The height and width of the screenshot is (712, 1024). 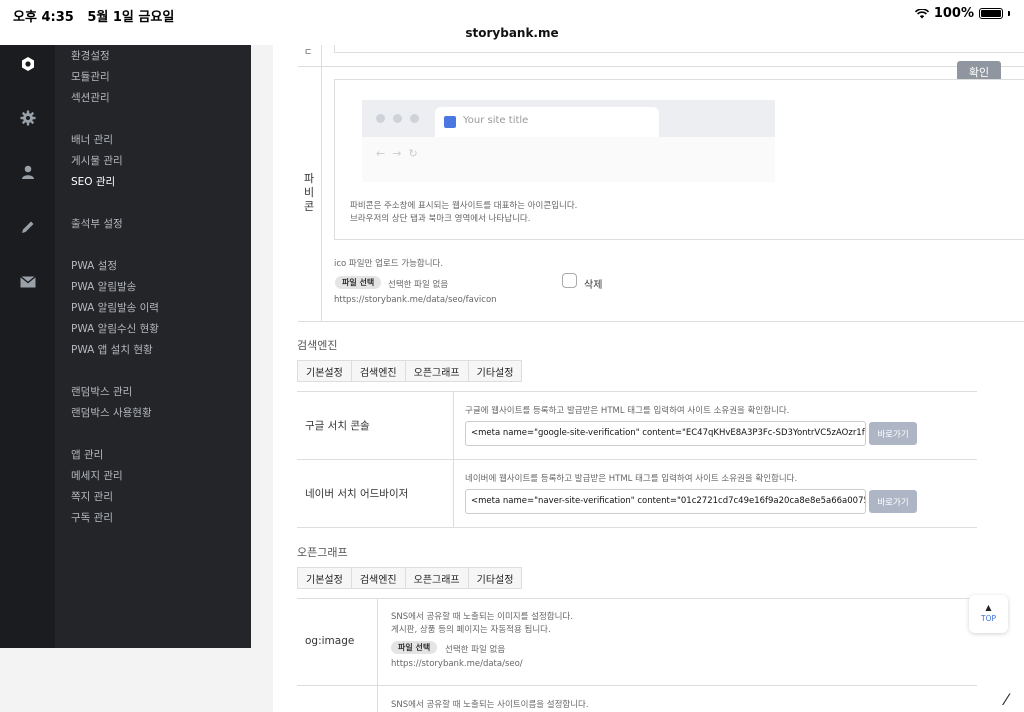 What do you see at coordinates (115, 328) in the screenshot?
I see `menu-item-pwa-receive: PWA 알림수신 현황` at bounding box center [115, 328].